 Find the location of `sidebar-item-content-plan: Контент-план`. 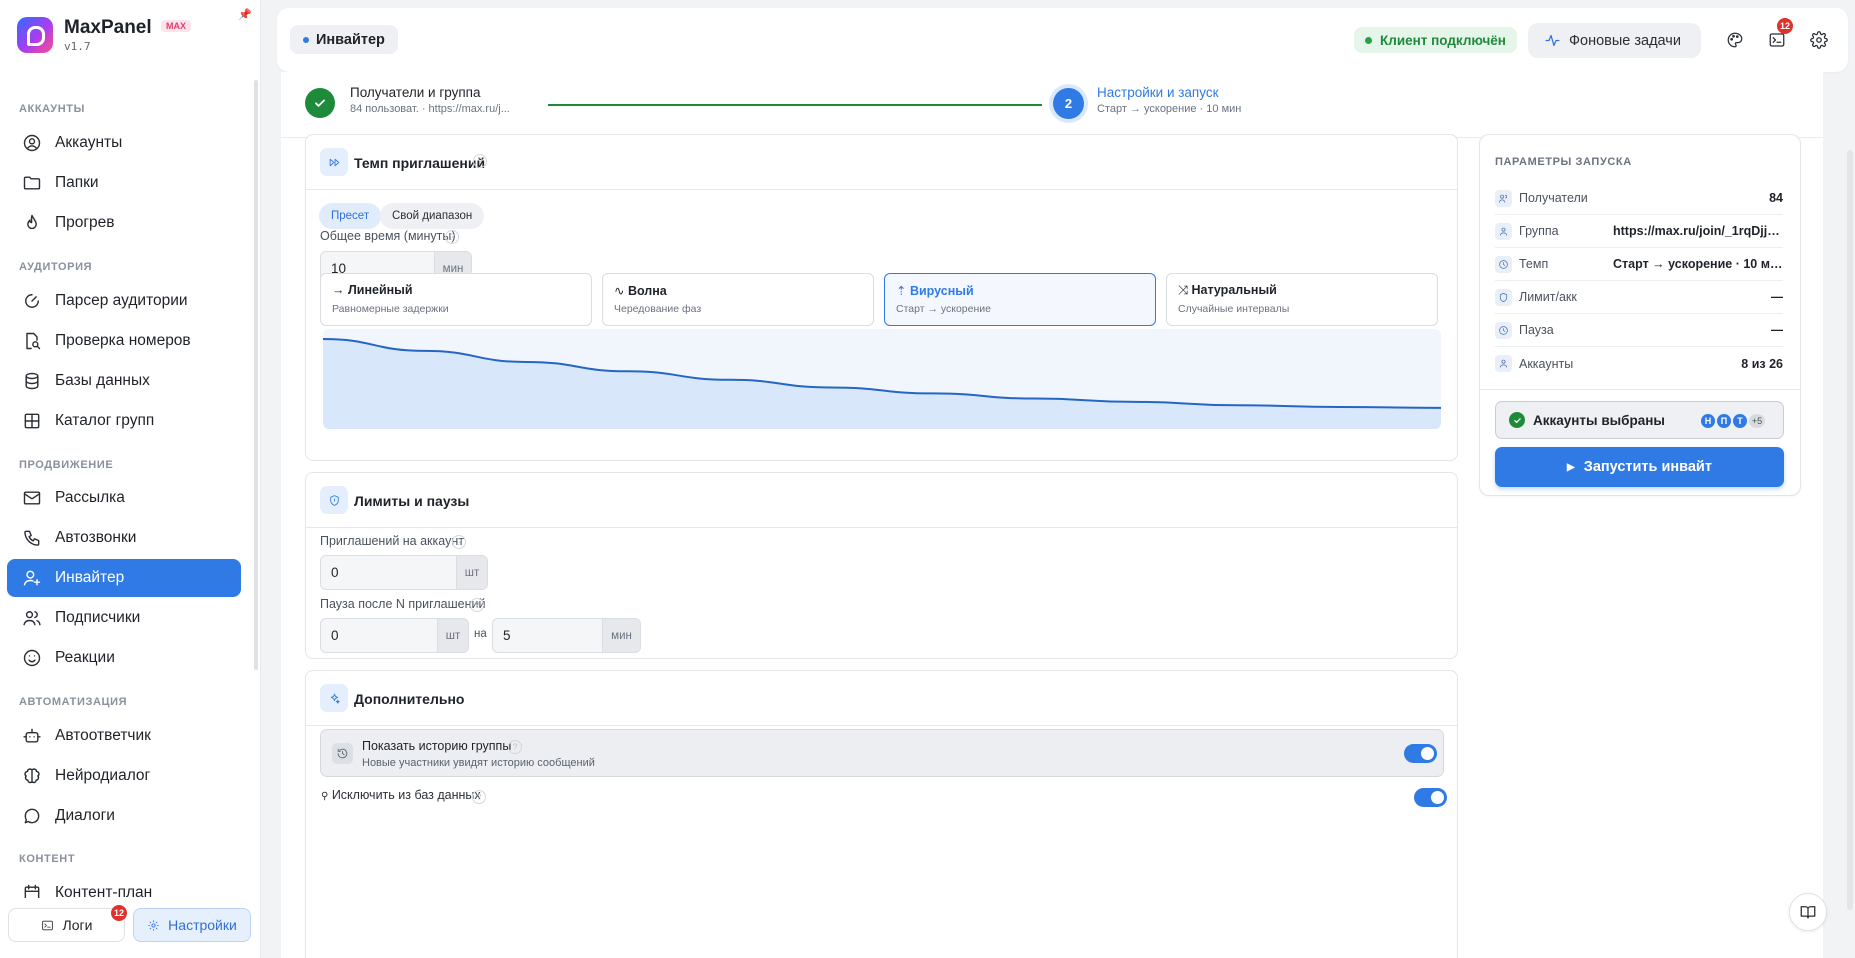

sidebar-item-content-plan: Контент-план is located at coordinates (124, 886).